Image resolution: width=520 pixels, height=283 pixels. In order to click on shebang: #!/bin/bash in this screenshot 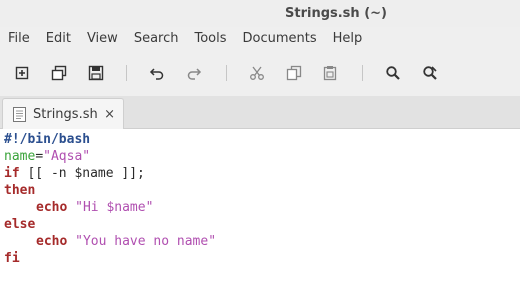, I will do `click(47, 139)`.